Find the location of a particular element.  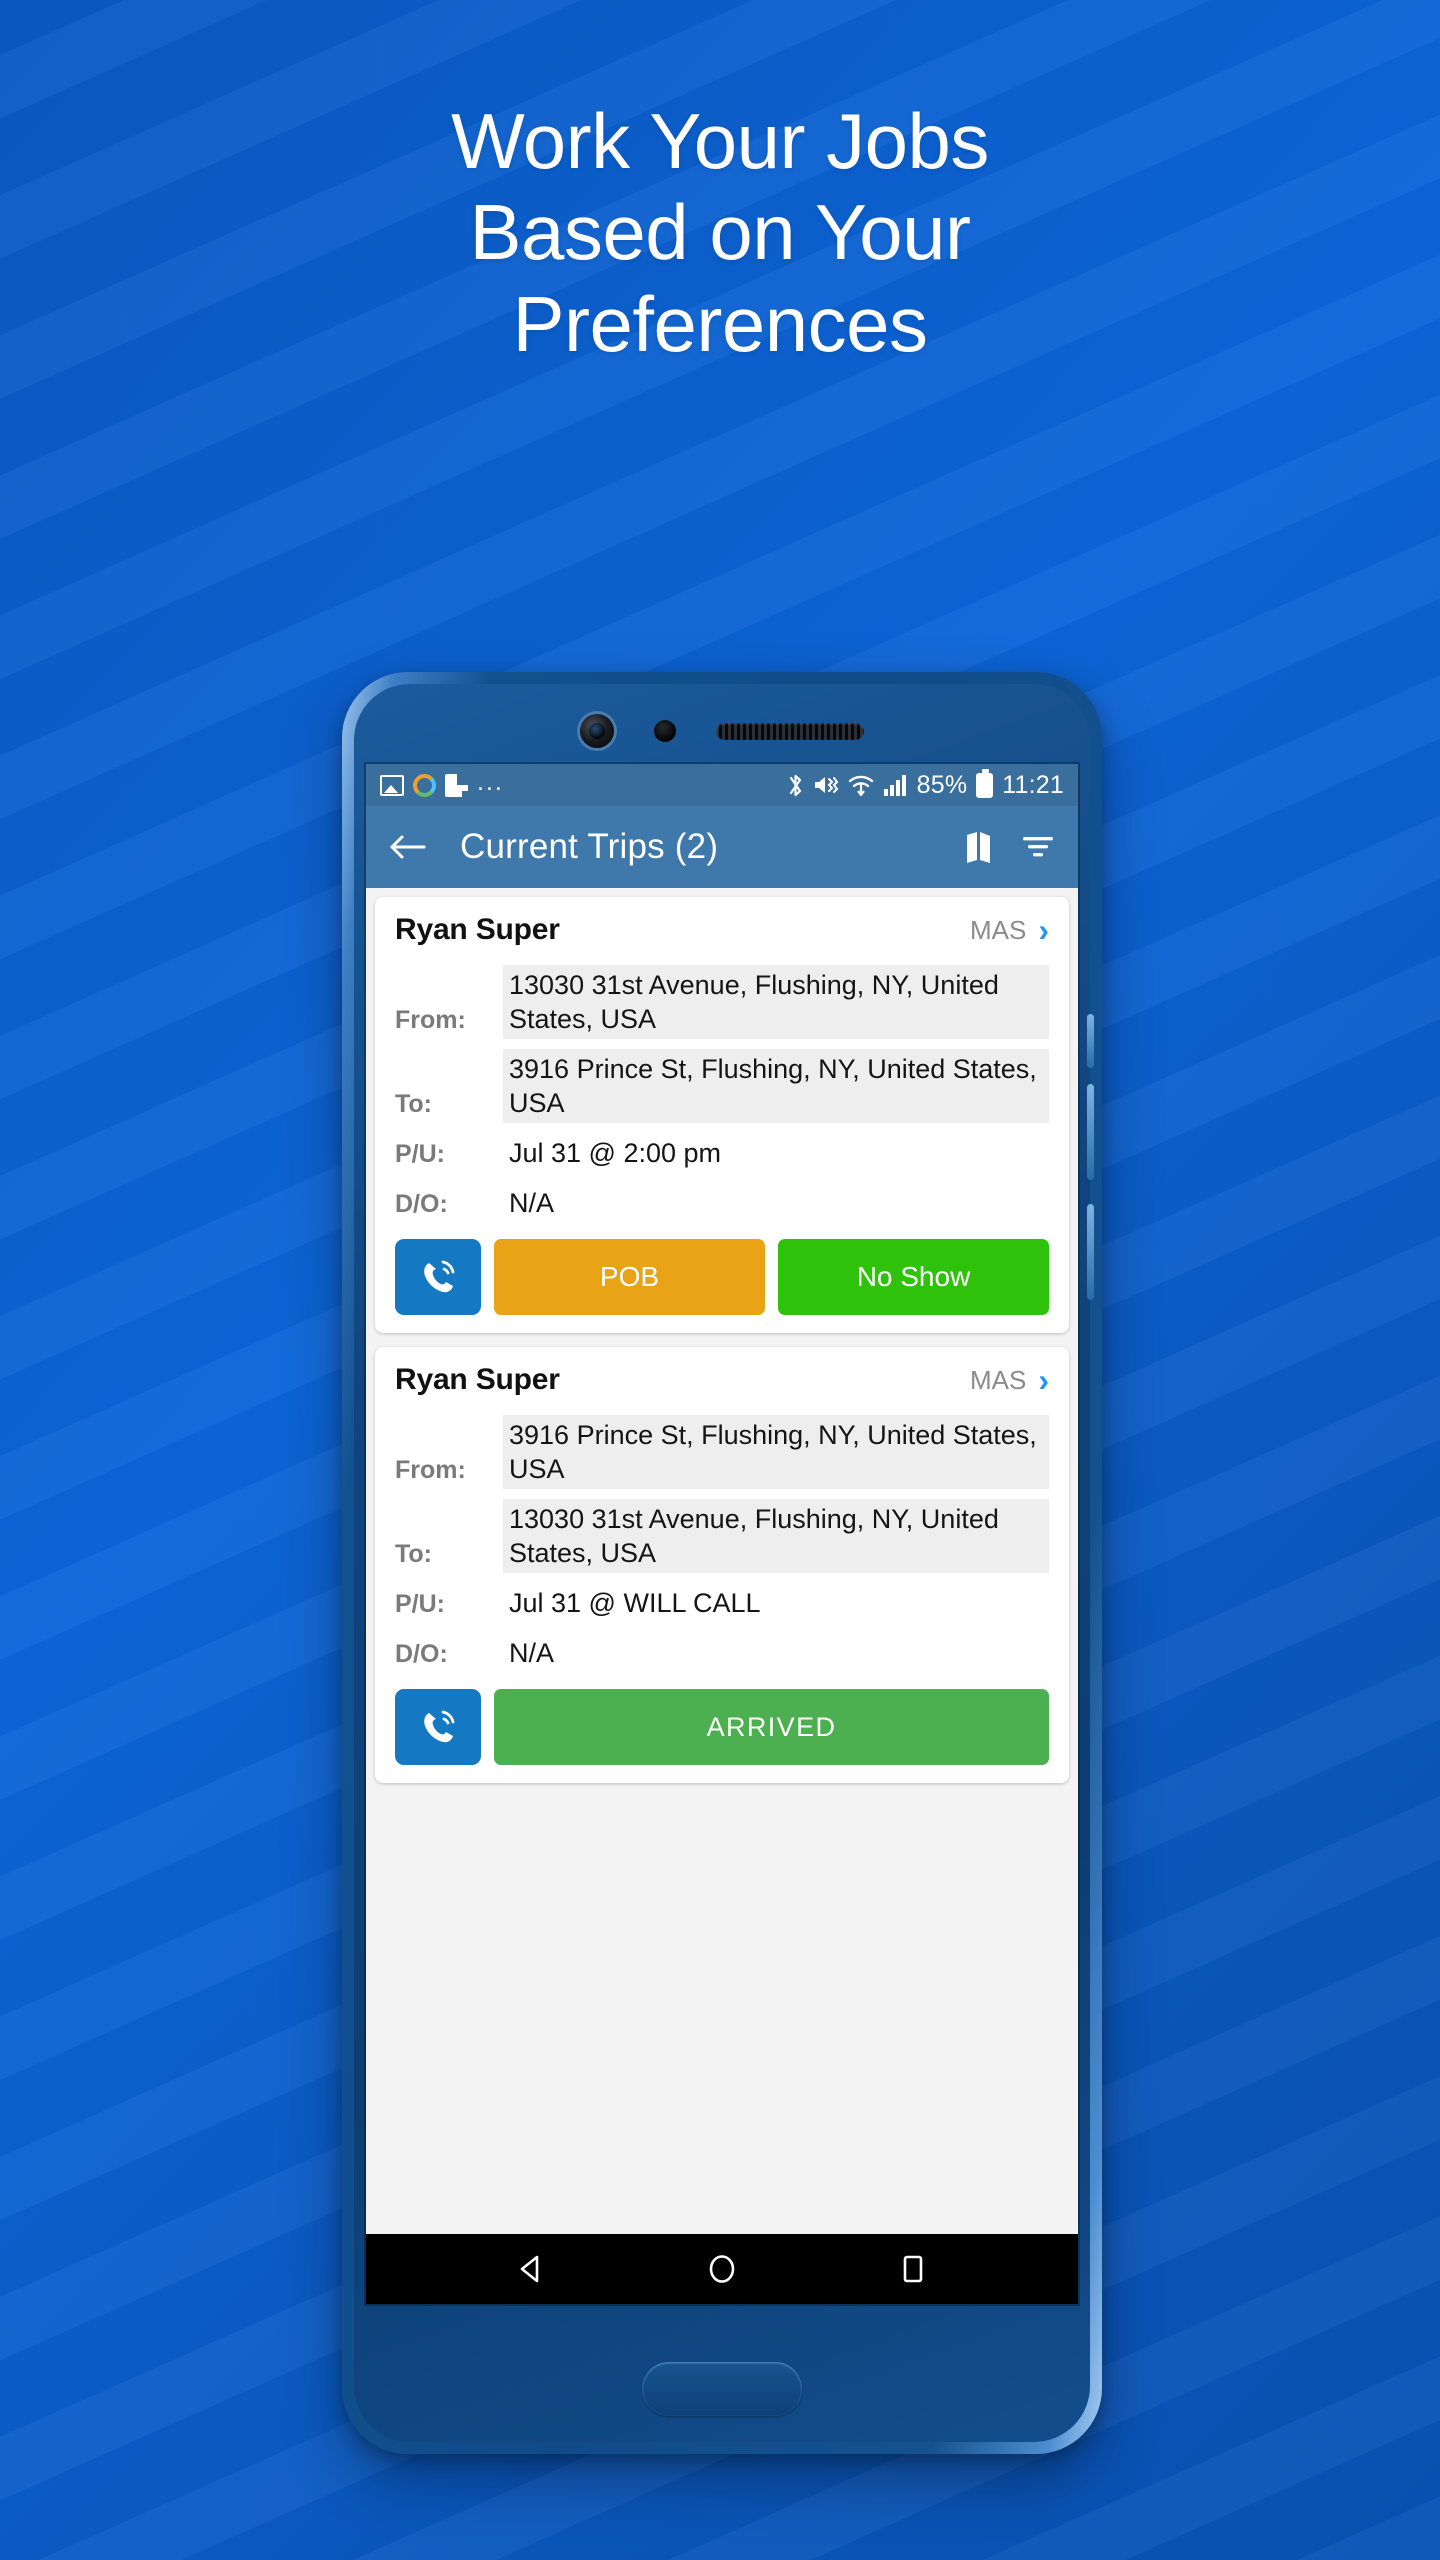

status-bar: ... 85% 11:21 is located at coordinates (722, 785).